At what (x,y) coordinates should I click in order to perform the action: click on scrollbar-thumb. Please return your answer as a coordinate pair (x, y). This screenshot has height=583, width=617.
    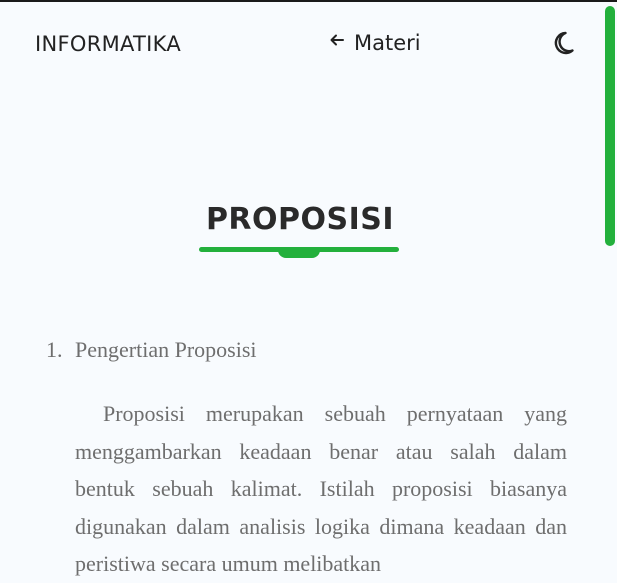
    Looking at the image, I should click on (610, 126).